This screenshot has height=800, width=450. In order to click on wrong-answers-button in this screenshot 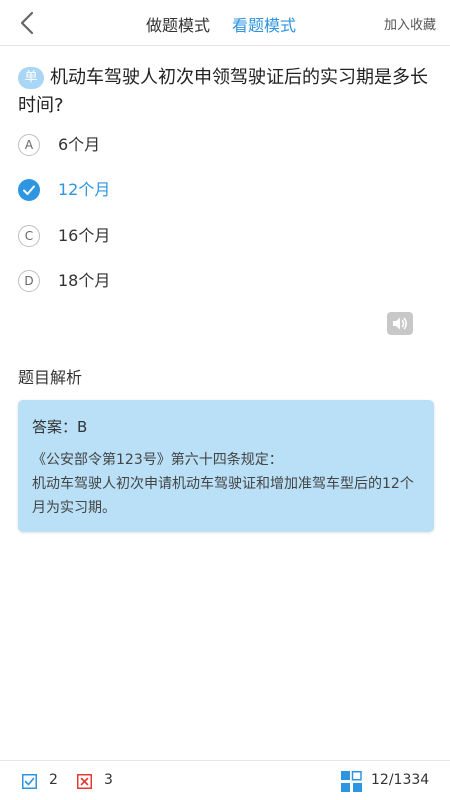, I will do `click(84, 781)`.